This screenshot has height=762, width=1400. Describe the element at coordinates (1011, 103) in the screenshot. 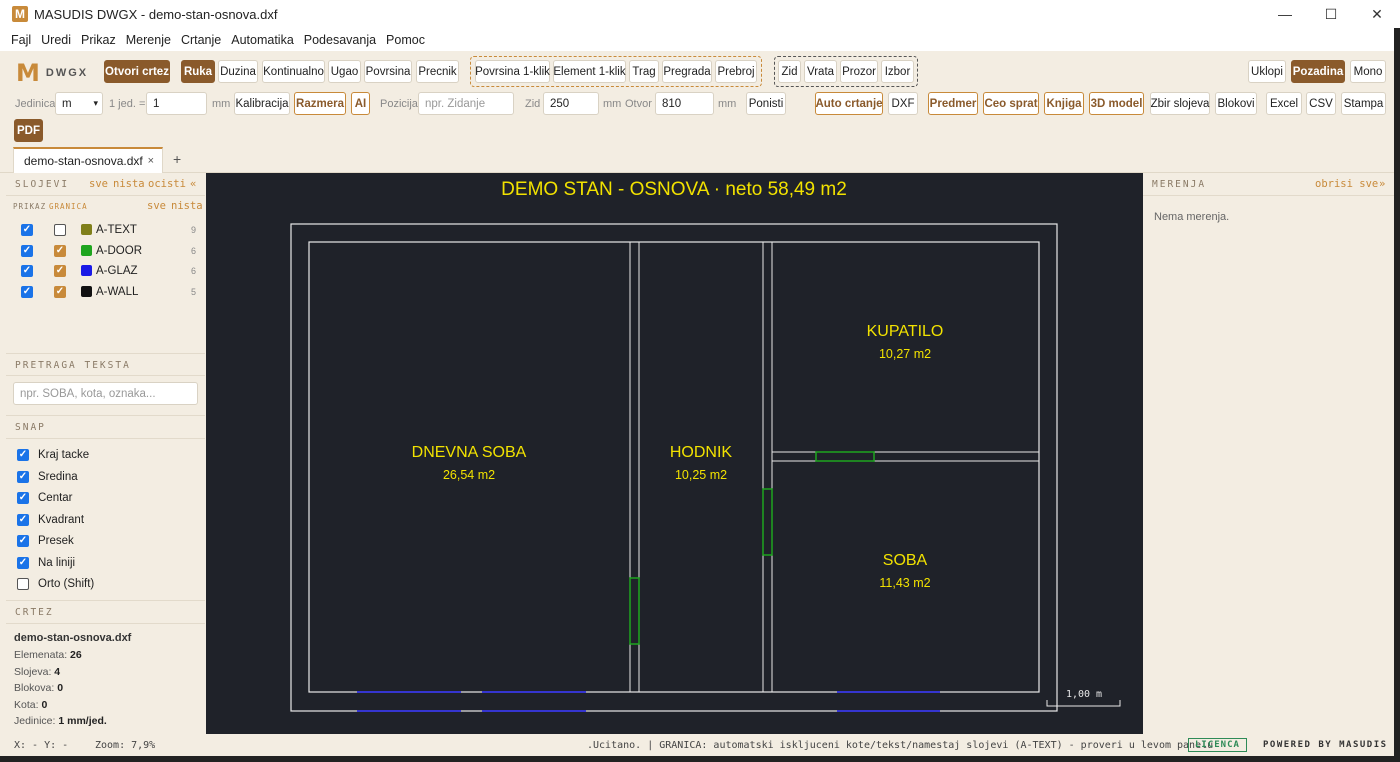

I see `whole-floor-button: Ceo sprat` at that location.